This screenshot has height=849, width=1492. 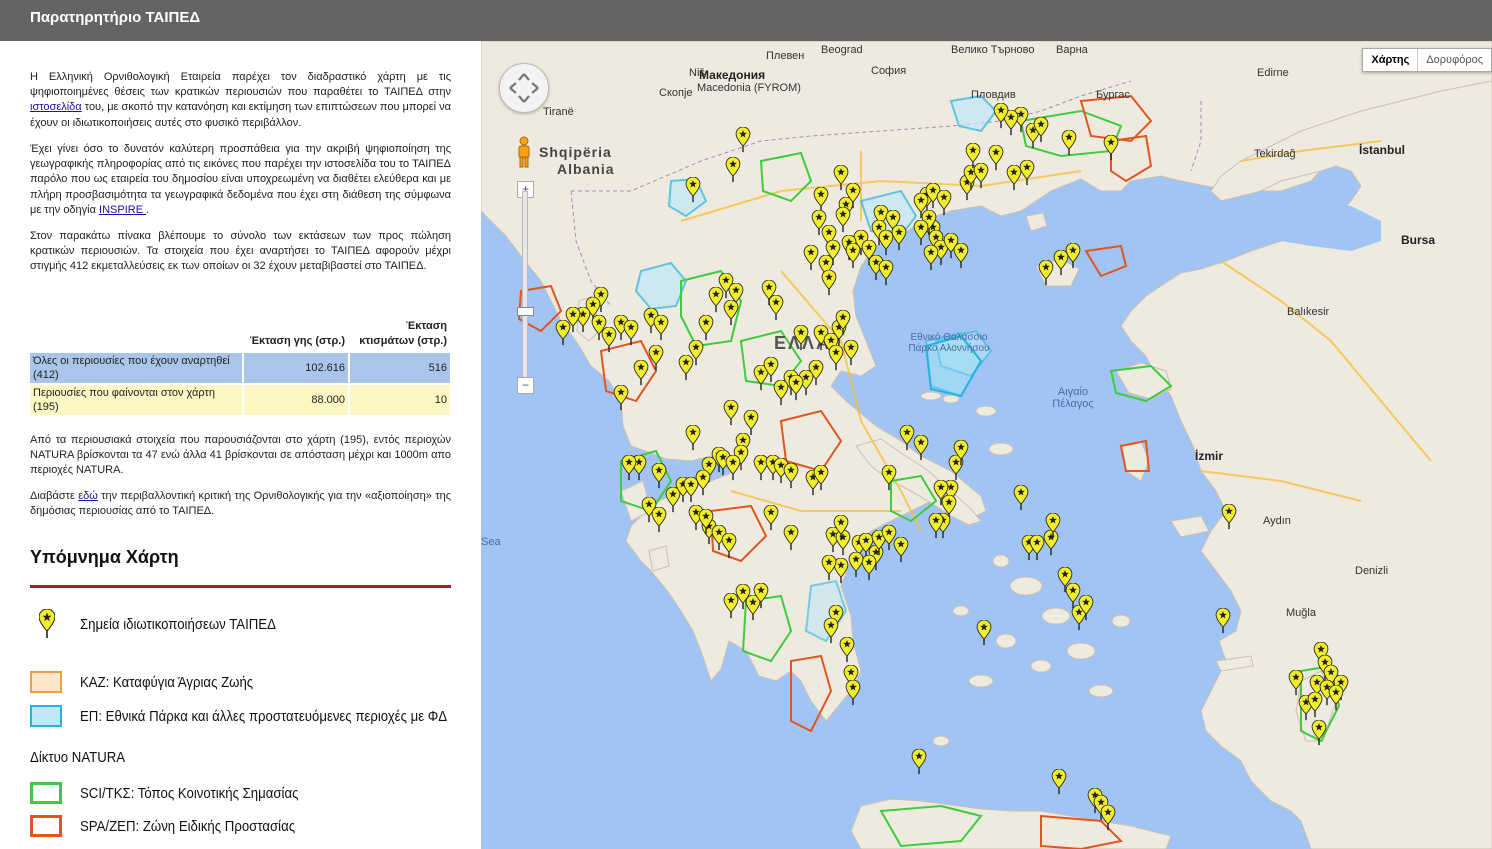 I want to click on label-pleven: Плевен, so click(x=785, y=56).